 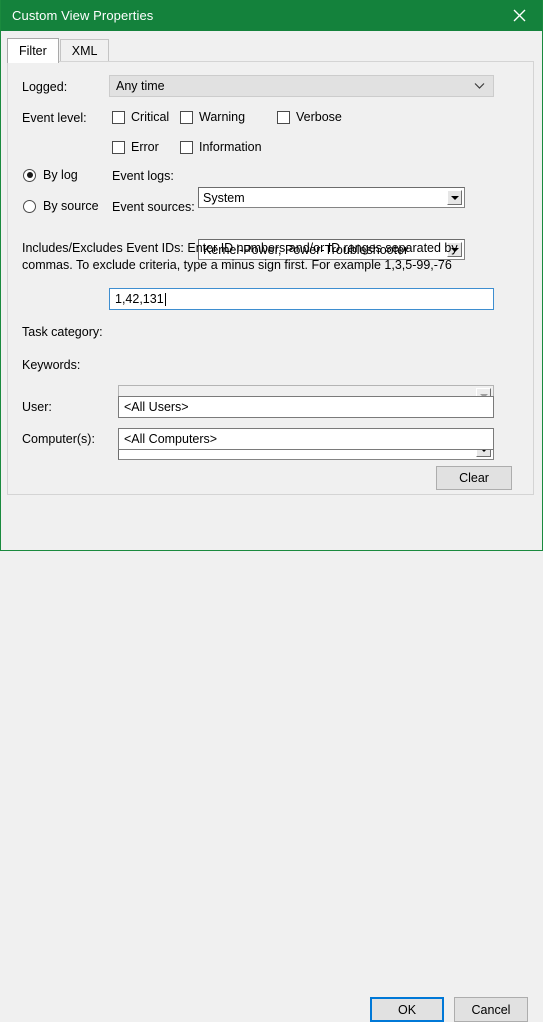 I want to click on ok-button: OK, so click(x=407, y=1009).